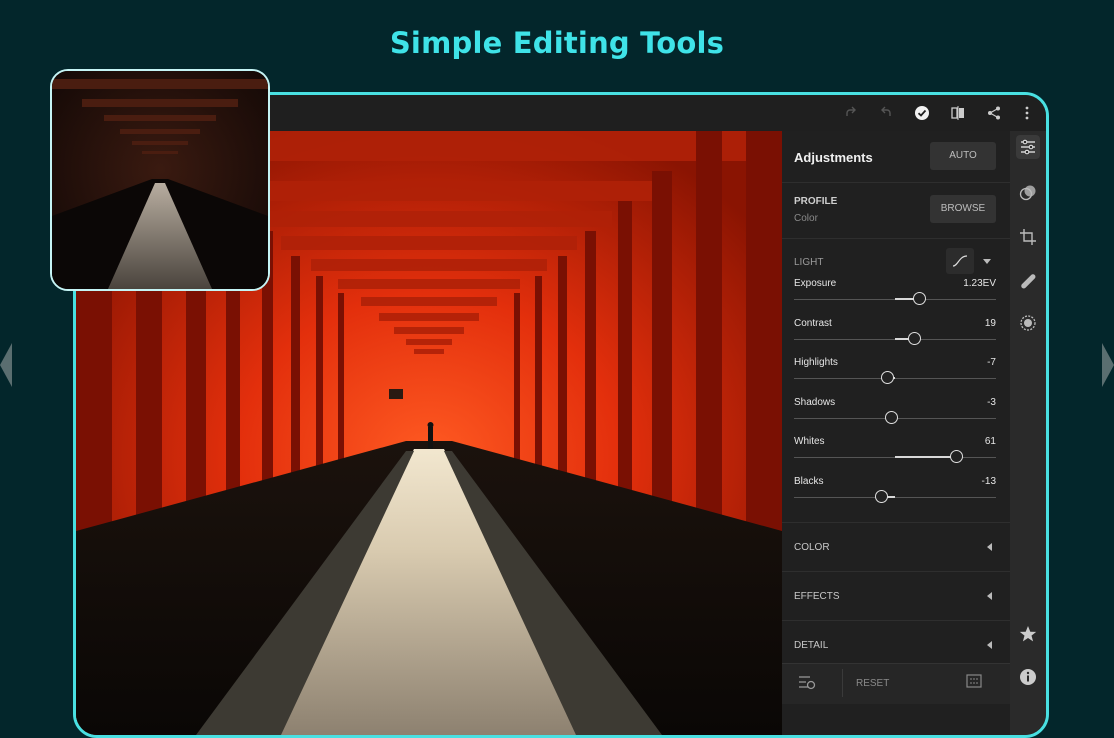 The width and height of the screenshot is (1114, 738). Describe the element at coordinates (988, 481) in the screenshot. I see `slider-value: -13` at that location.